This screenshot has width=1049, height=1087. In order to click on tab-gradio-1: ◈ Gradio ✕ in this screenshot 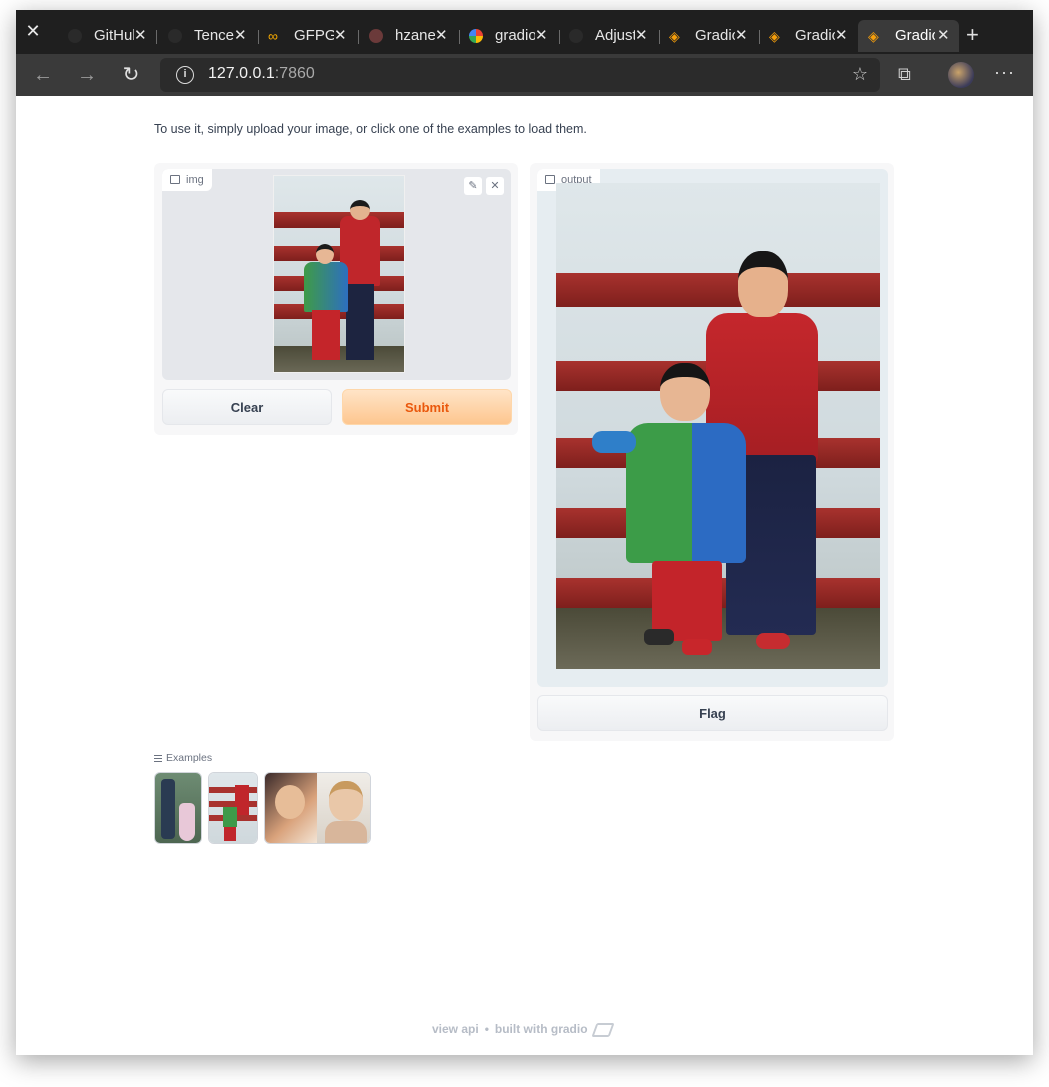, I will do `click(709, 36)`.